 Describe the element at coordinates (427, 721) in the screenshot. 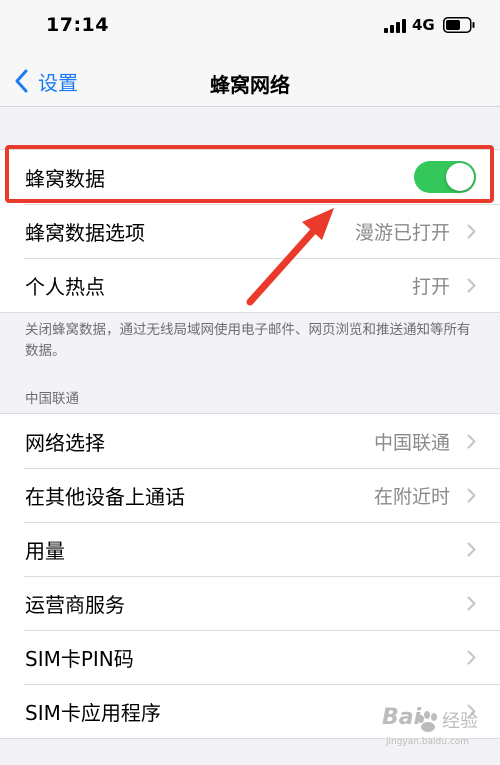

I see `paw-icon` at that location.